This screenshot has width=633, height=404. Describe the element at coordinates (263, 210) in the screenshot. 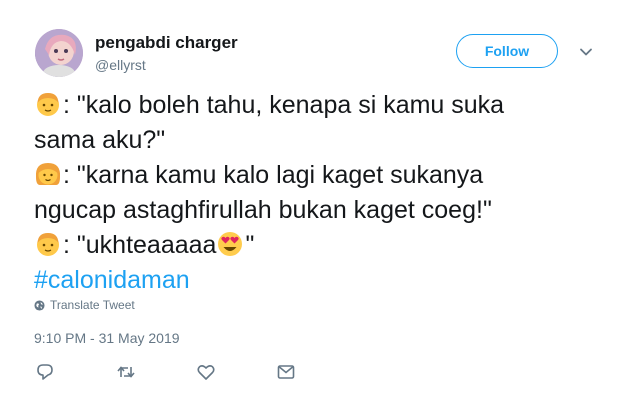

I see `tweet-line-text: ngucap astaghfirullah bukan kaget coeg!"` at that location.